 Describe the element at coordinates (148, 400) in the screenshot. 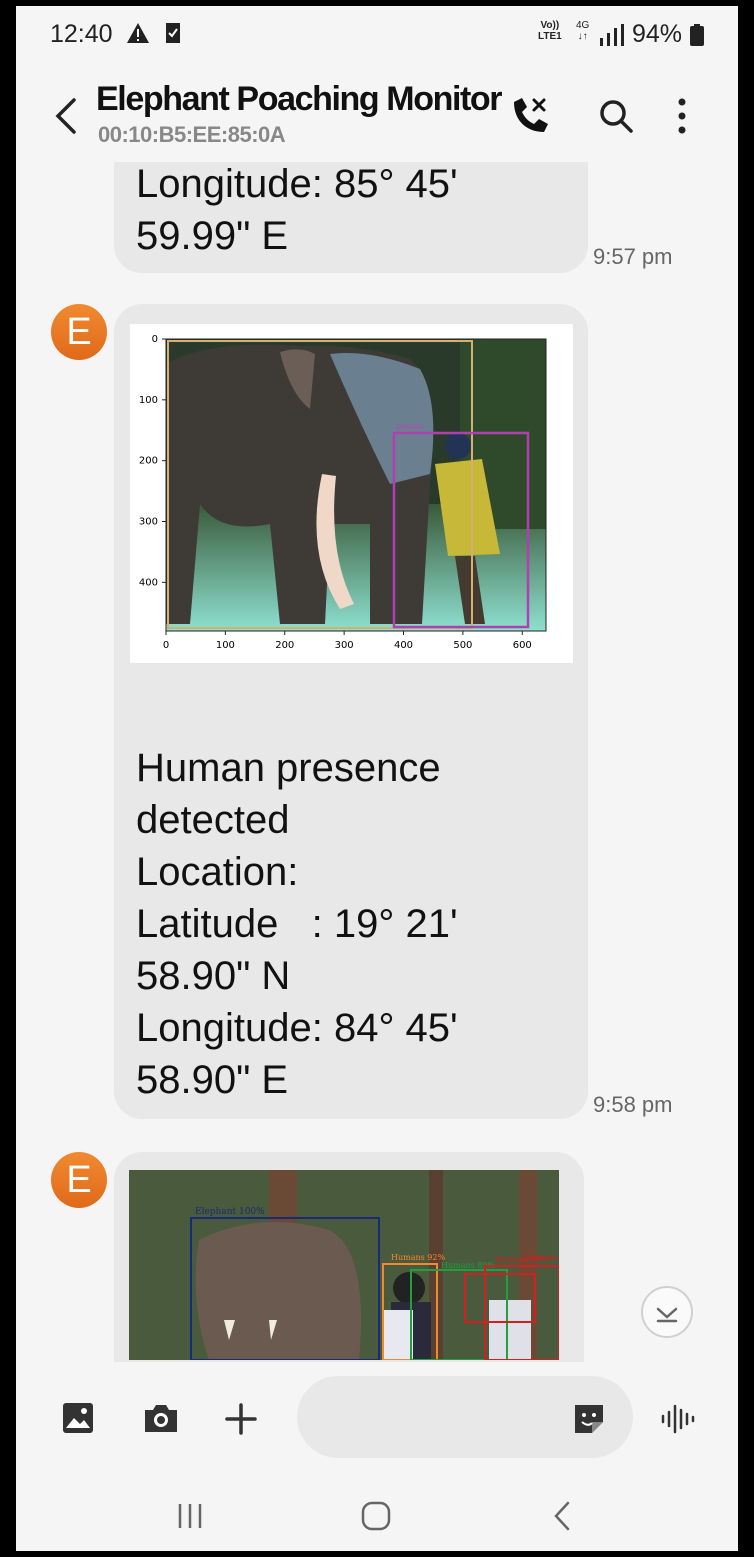

I see `y-tick-label: 100` at that location.